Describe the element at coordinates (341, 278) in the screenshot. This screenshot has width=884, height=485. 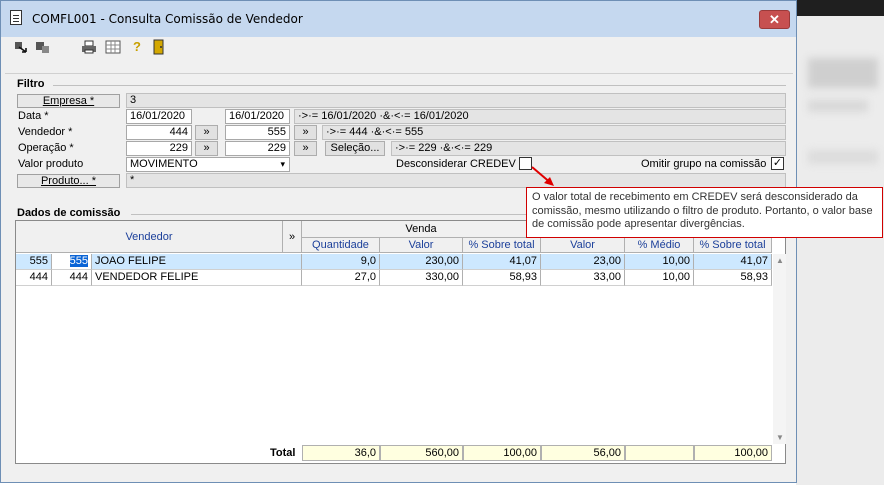
I see `cell-quantidade: 27,0` at that location.